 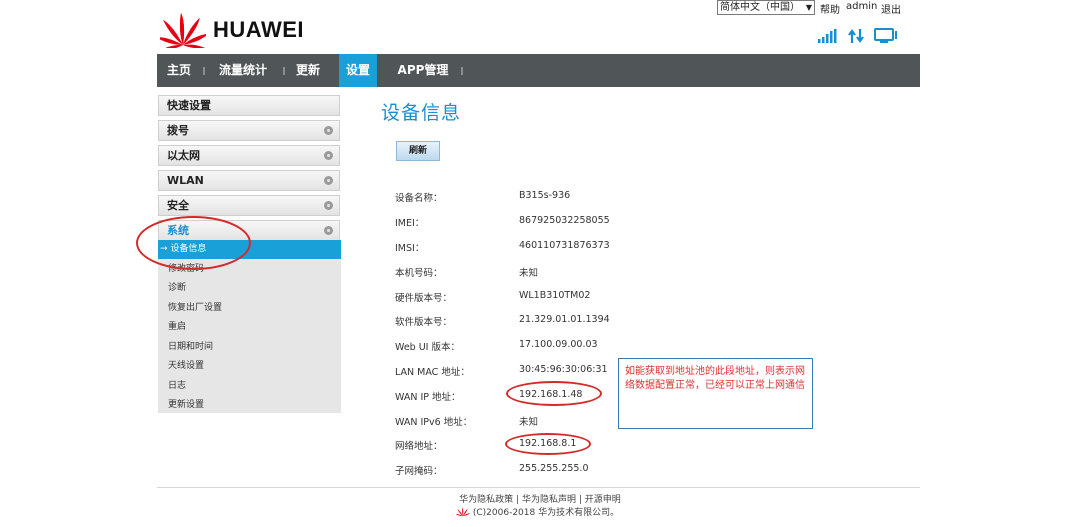 I want to click on footer-links: 华为隐私政策 | 华为隐私声明 | 开源申明, so click(x=540, y=498).